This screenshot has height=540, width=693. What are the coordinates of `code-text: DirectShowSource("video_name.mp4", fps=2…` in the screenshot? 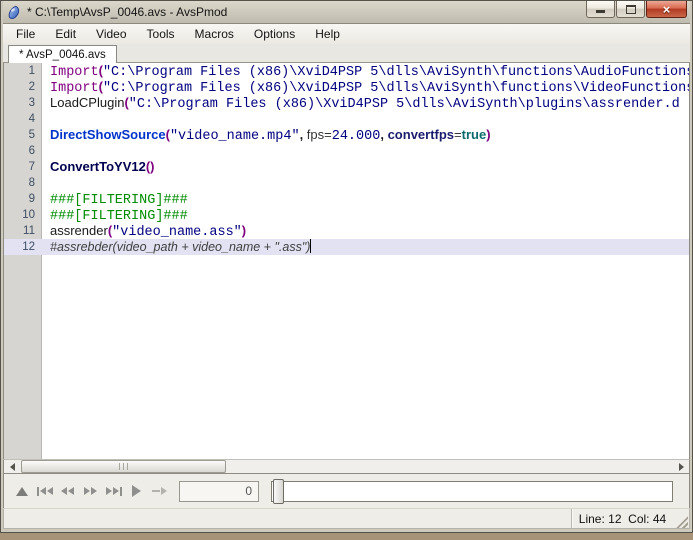 It's located at (270, 135).